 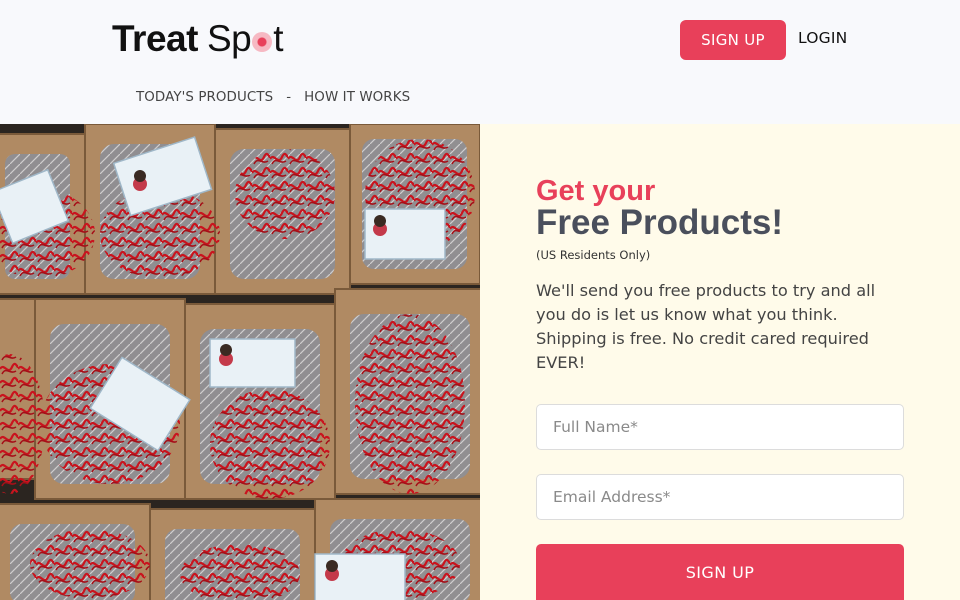 What do you see at coordinates (262, 42) in the screenshot?
I see `logo-target-icon` at bounding box center [262, 42].